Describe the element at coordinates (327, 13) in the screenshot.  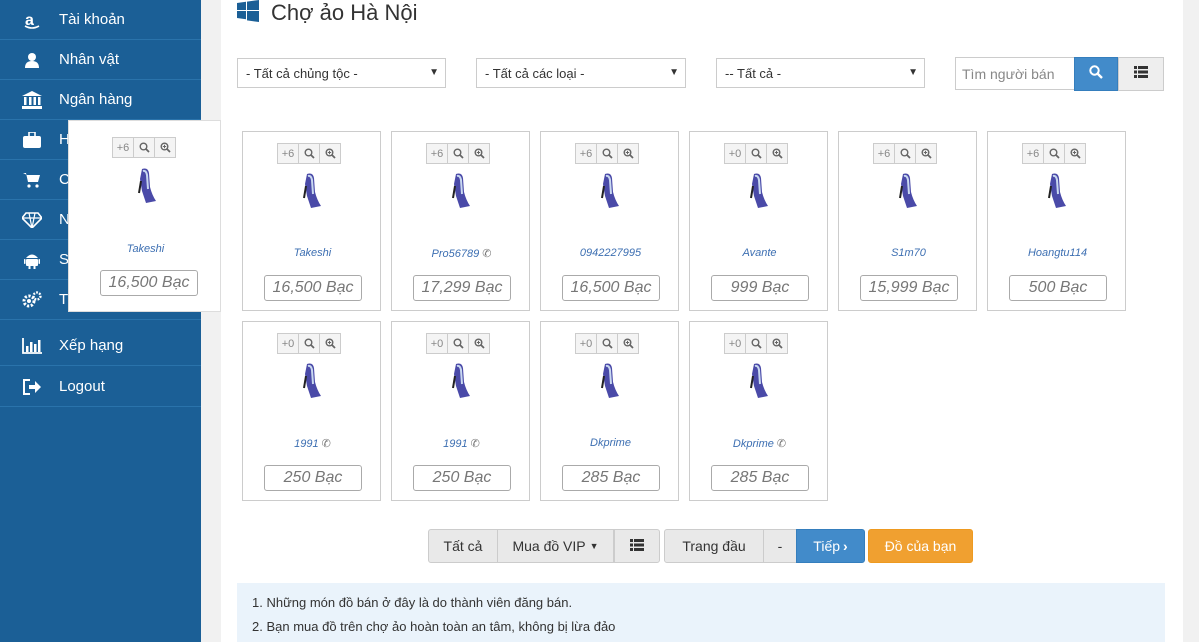
I see `page-header: Chợ ảo Hà Nội` at that location.